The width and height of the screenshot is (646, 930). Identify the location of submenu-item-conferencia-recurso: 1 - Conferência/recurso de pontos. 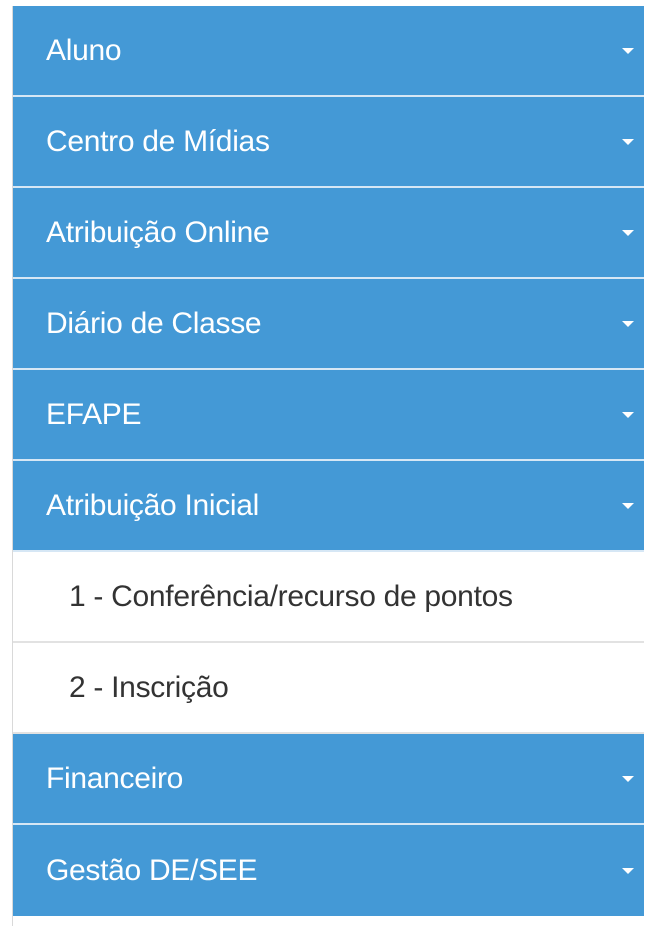
(328, 597).